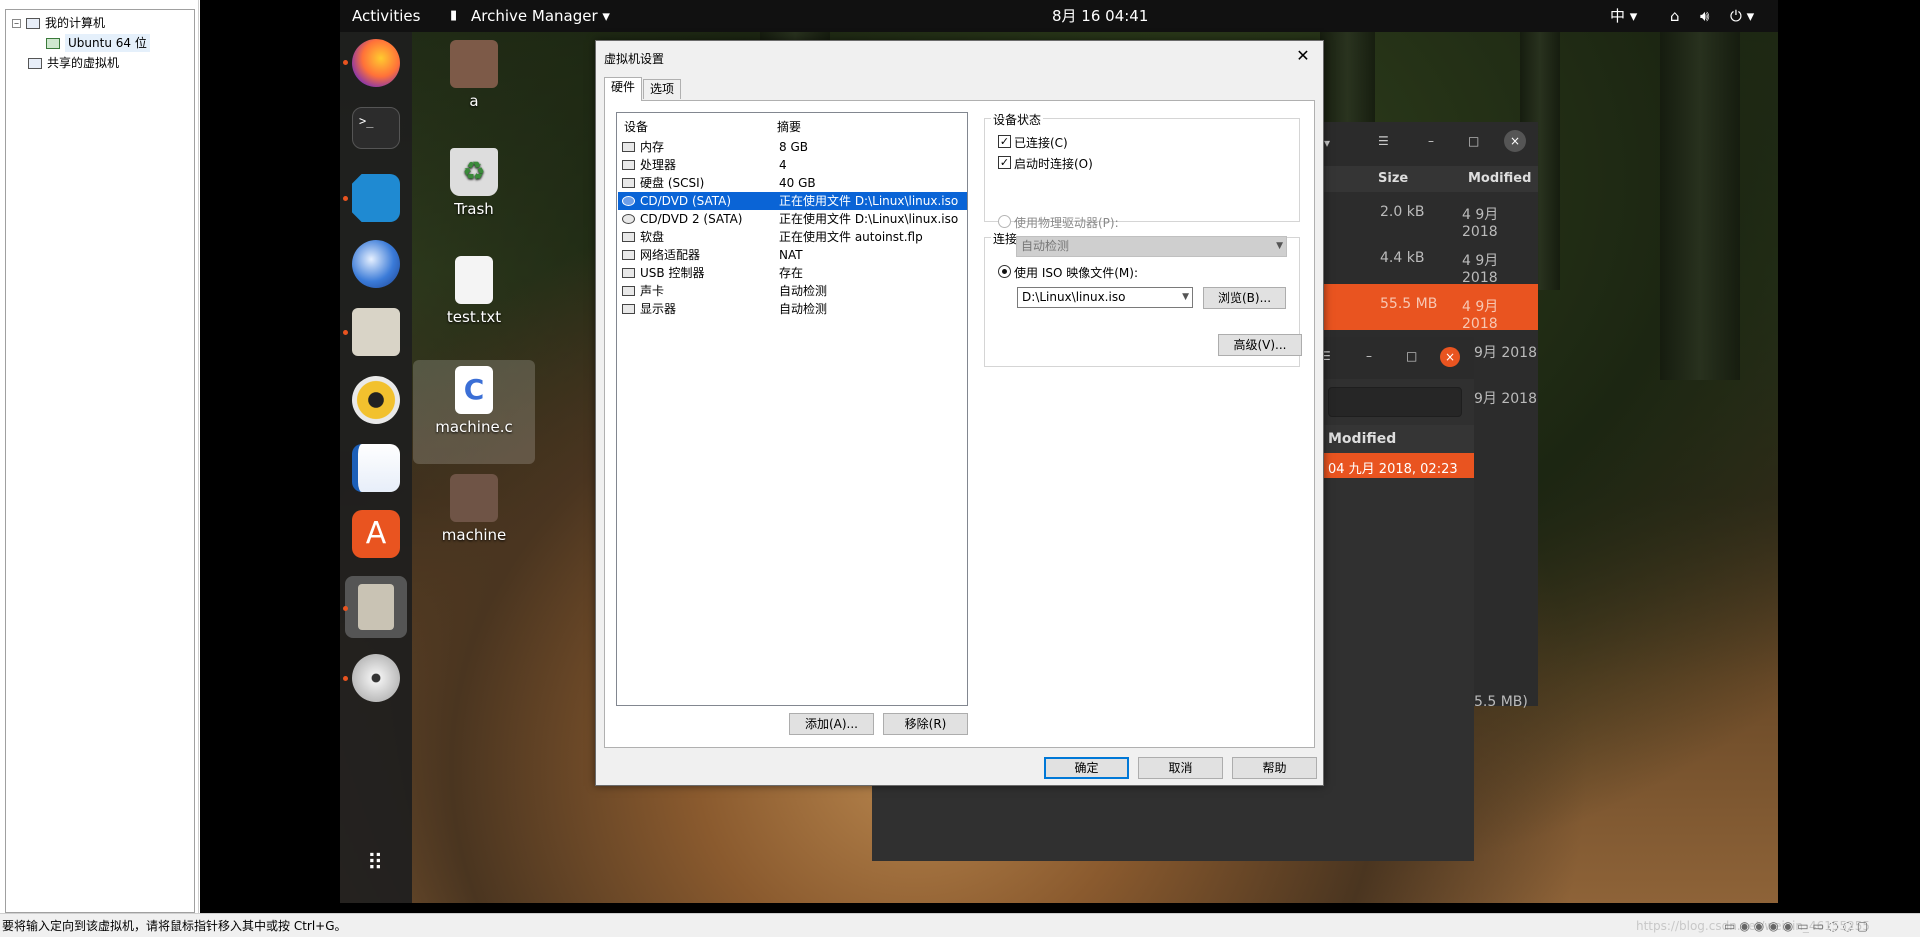 This screenshot has width=1920, height=938. Describe the element at coordinates (636, 126) in the screenshot. I see `column-device: 设备` at that location.